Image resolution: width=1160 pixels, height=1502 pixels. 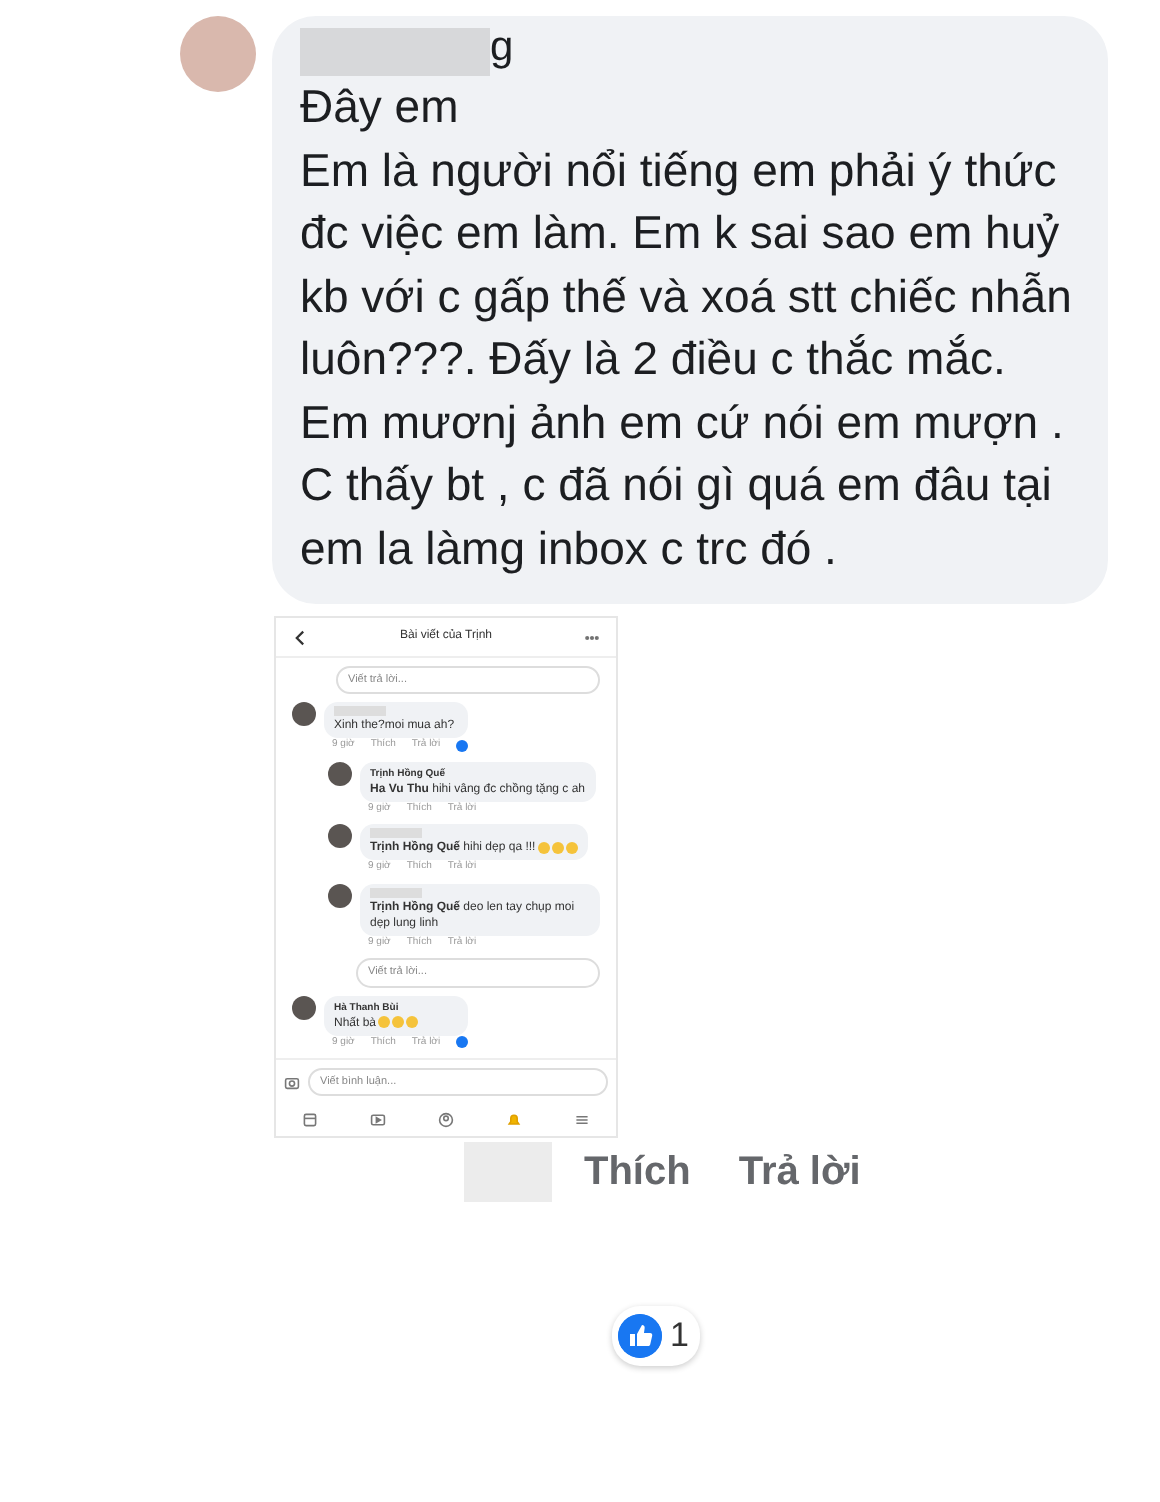 I want to click on reaction-count: 1, so click(x=679, y=1336).